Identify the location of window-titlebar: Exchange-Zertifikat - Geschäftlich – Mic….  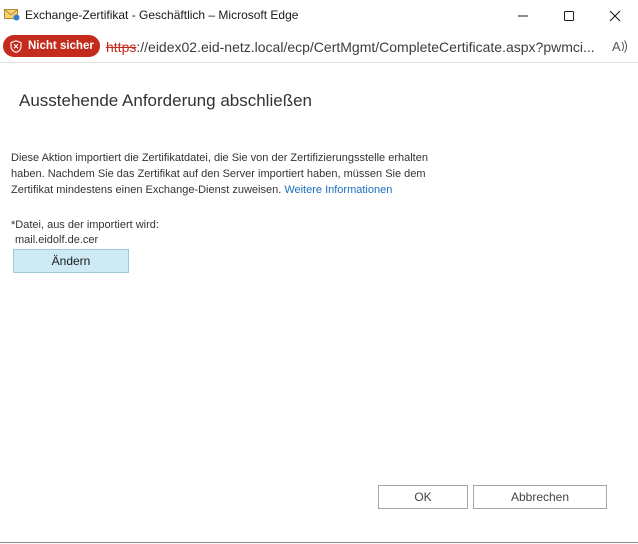
(319, 15).